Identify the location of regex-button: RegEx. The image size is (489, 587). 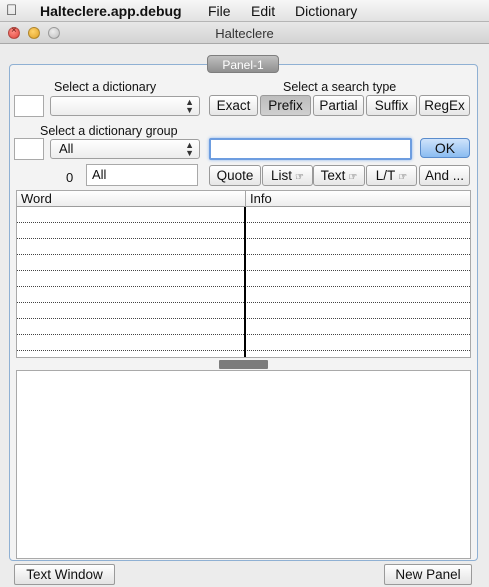
(444, 105).